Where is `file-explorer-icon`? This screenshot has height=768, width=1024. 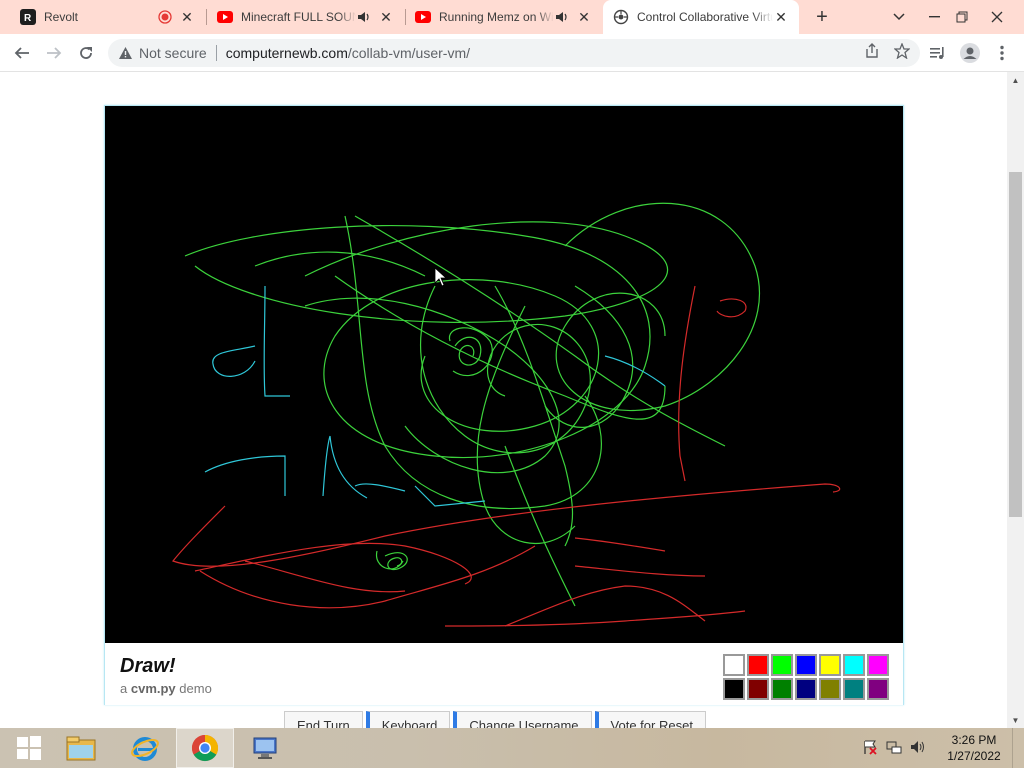 file-explorer-icon is located at coordinates (81, 748).